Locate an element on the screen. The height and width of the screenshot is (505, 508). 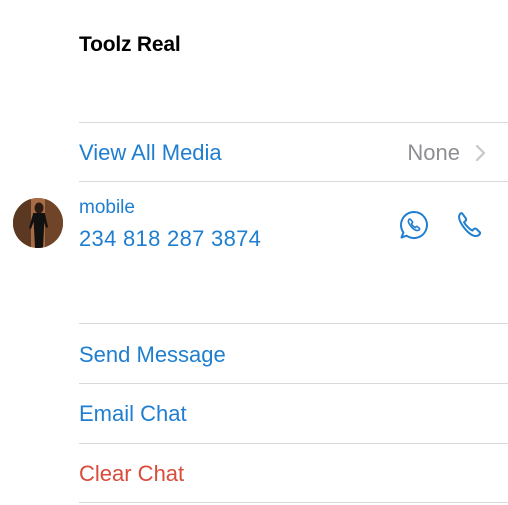
clear-chat-button: Clear Chat is located at coordinates (131, 474).